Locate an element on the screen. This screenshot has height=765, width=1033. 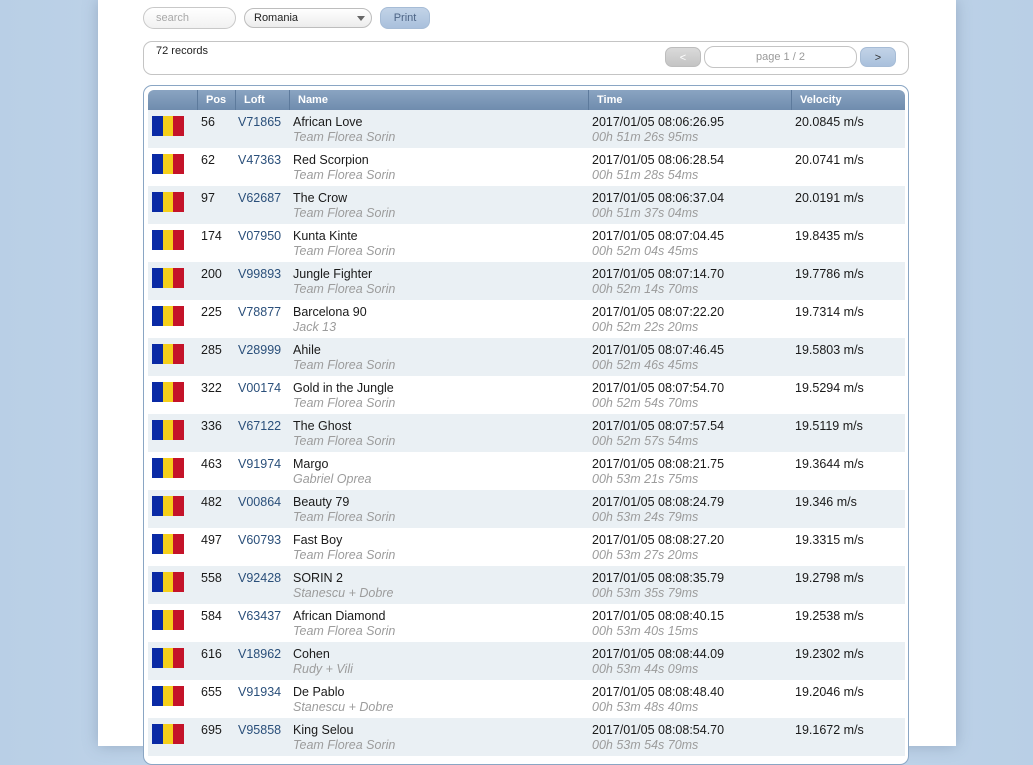
bird-name: The Ghost is located at coordinates (322, 426).